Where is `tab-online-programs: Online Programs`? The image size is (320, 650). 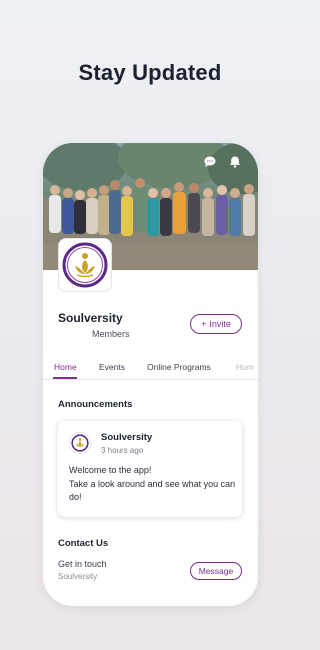 tab-online-programs: Online Programs is located at coordinates (179, 367).